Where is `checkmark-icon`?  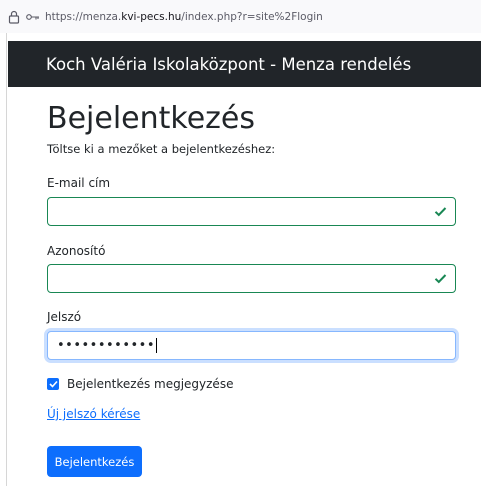 checkmark-icon is located at coordinates (53, 384).